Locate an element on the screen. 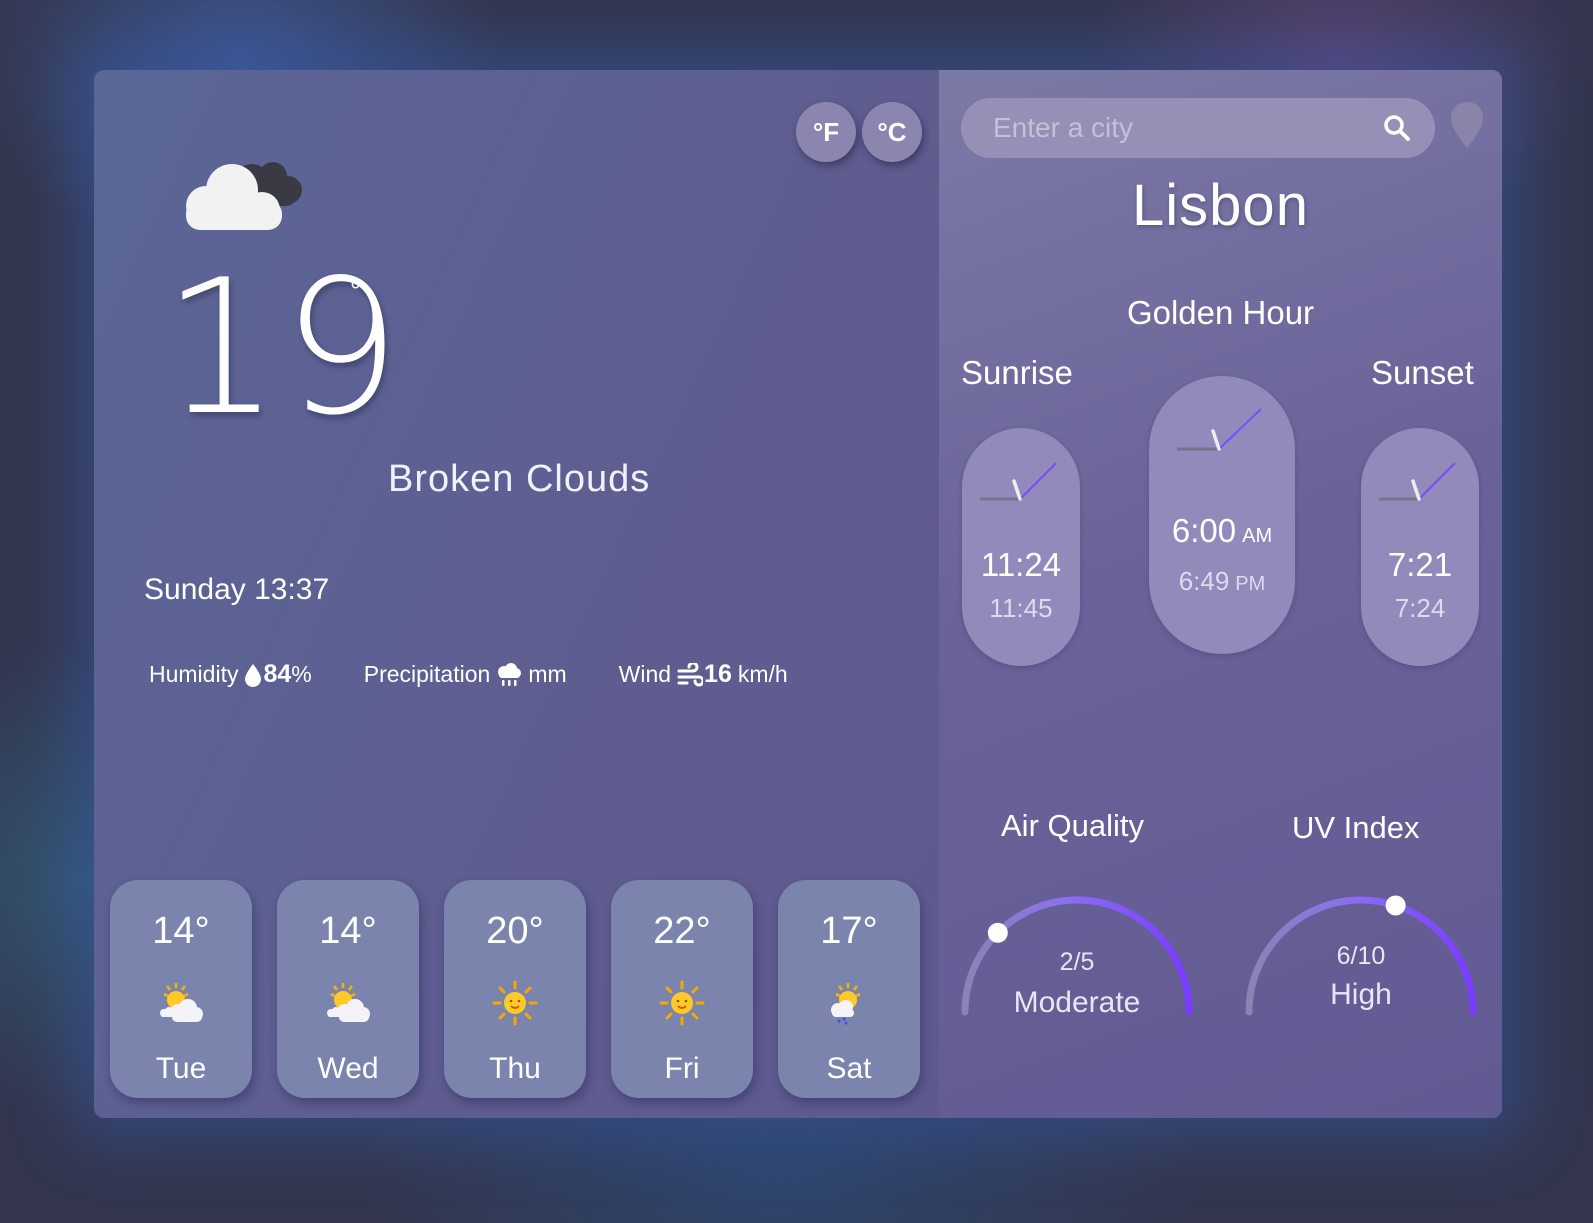 The width and height of the screenshot is (1593, 1223). humidity-unit: % is located at coordinates (301, 674).